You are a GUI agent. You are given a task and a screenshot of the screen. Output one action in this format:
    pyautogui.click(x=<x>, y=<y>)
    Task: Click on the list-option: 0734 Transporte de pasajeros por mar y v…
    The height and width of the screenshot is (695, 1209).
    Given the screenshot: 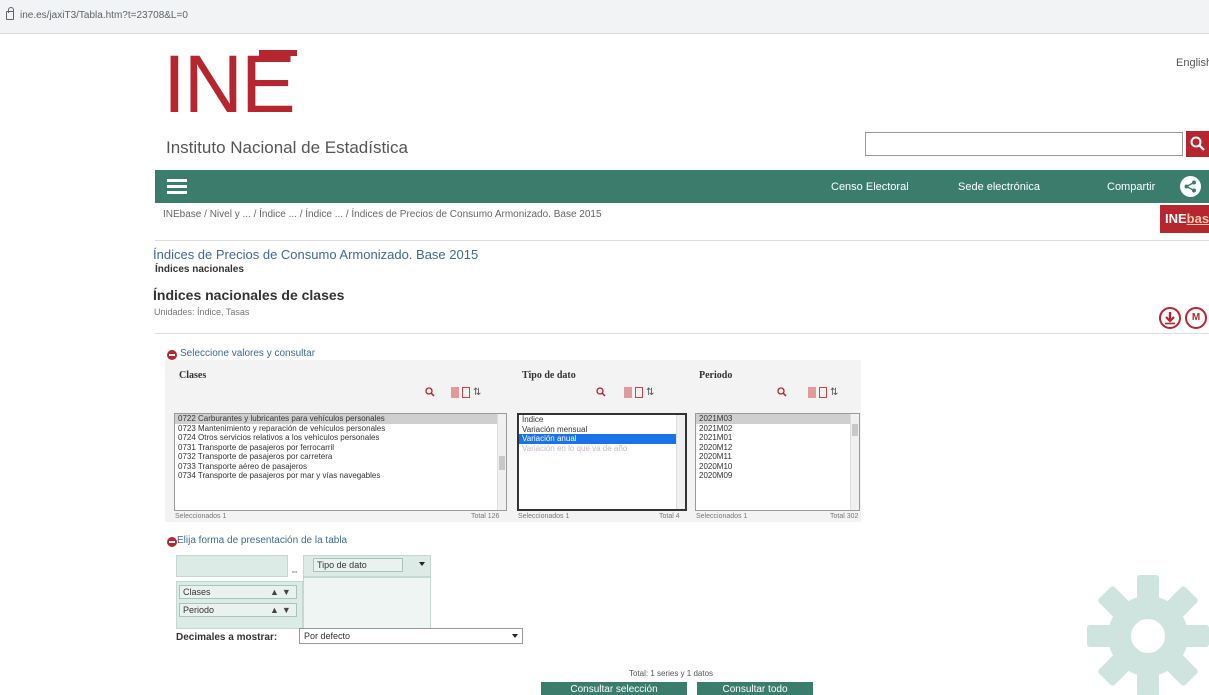 What is the action you would take?
    pyautogui.click(x=340, y=476)
    